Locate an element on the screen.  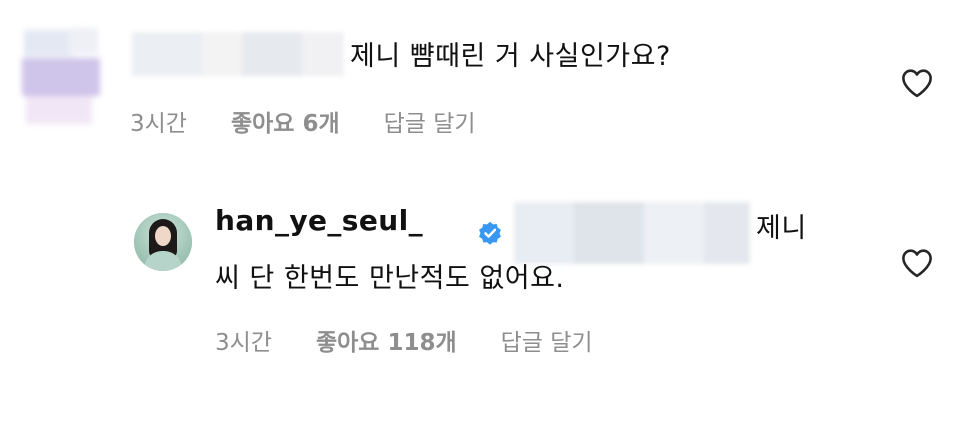
username-link: han_ye_seul_ is located at coordinates (319, 220).